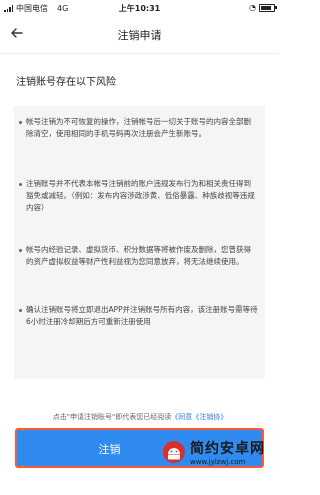 Image resolution: width=320 pixels, height=495 pixels. What do you see at coordinates (218, 462) in the screenshot?
I see `watermark-url: www.jylzwj.com` at bounding box center [218, 462].